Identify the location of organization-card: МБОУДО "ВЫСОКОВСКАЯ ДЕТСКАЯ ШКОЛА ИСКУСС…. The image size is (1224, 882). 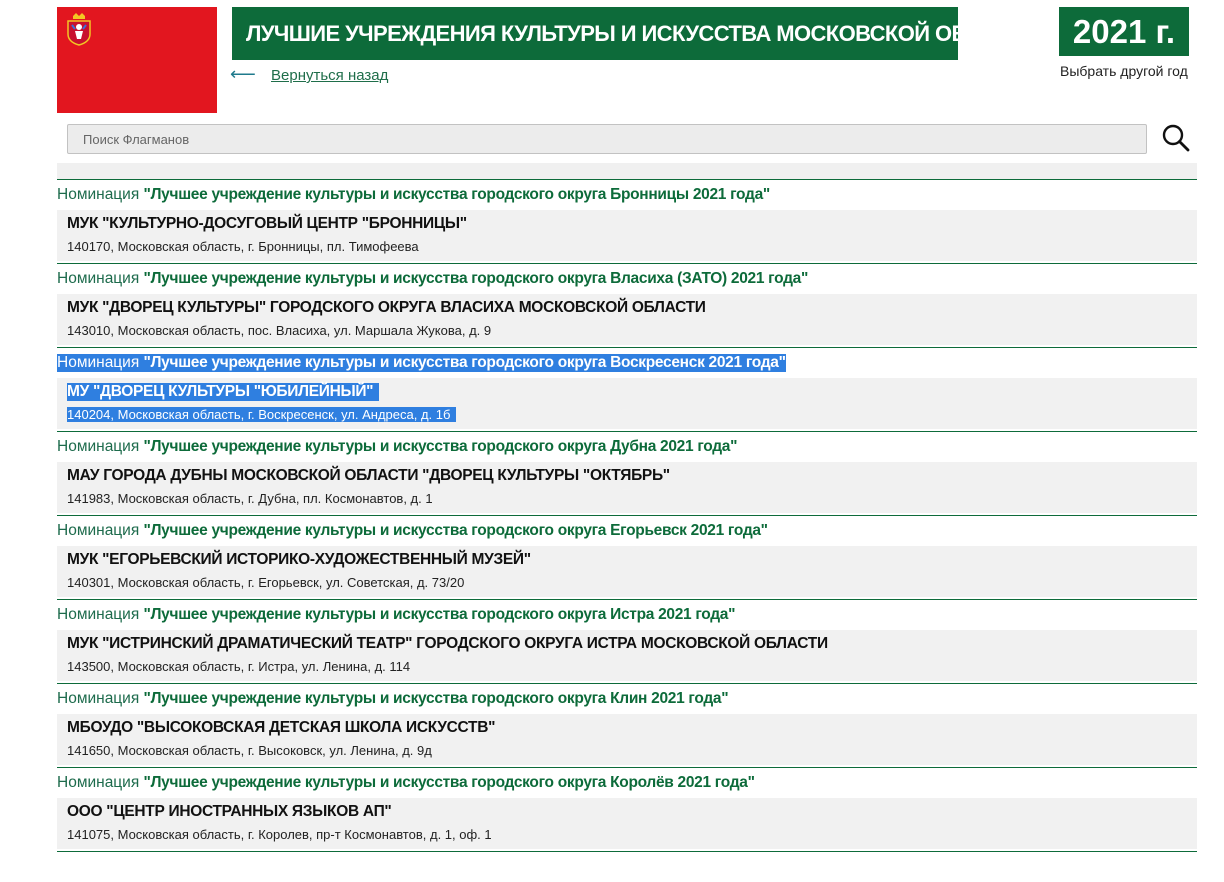
(627, 739).